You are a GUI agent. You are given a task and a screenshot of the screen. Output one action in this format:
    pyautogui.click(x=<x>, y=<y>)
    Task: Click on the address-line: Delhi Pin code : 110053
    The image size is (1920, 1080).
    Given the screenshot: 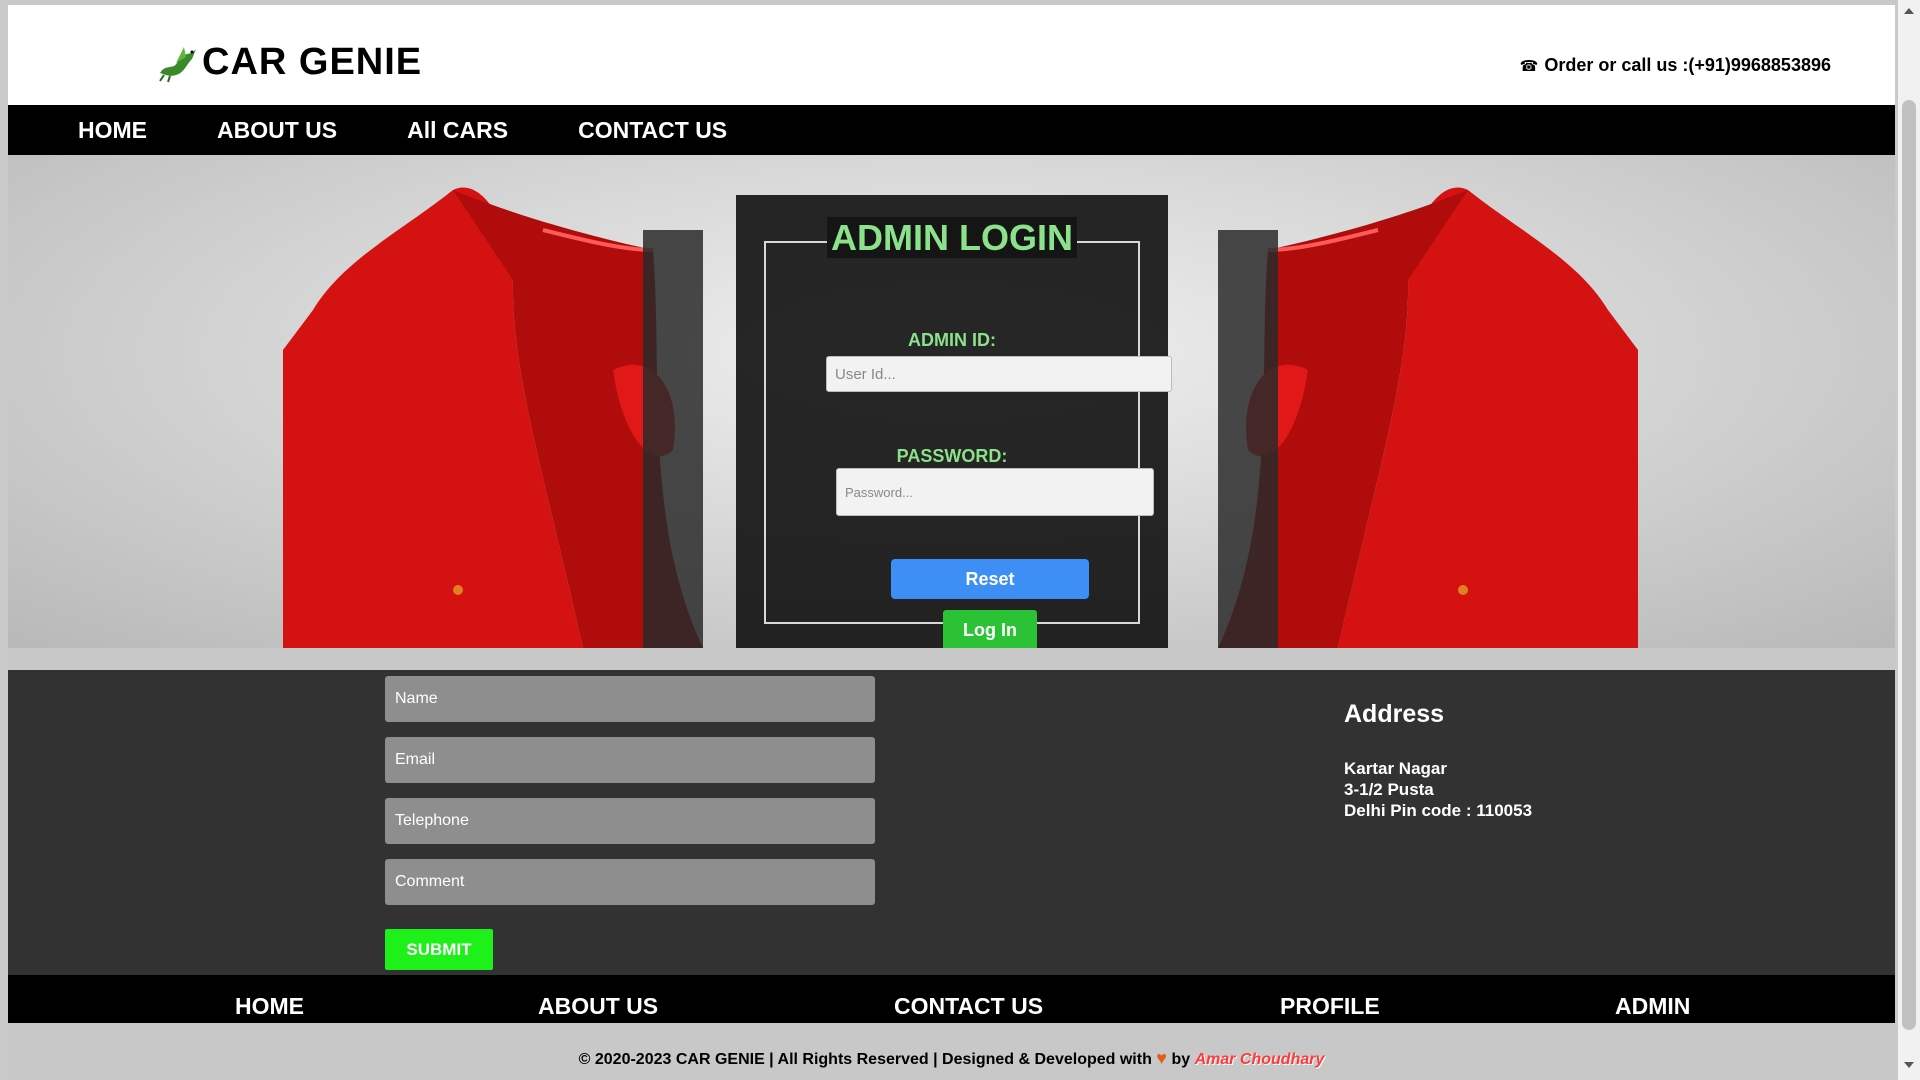 What is the action you would take?
    pyautogui.click(x=1438, y=810)
    